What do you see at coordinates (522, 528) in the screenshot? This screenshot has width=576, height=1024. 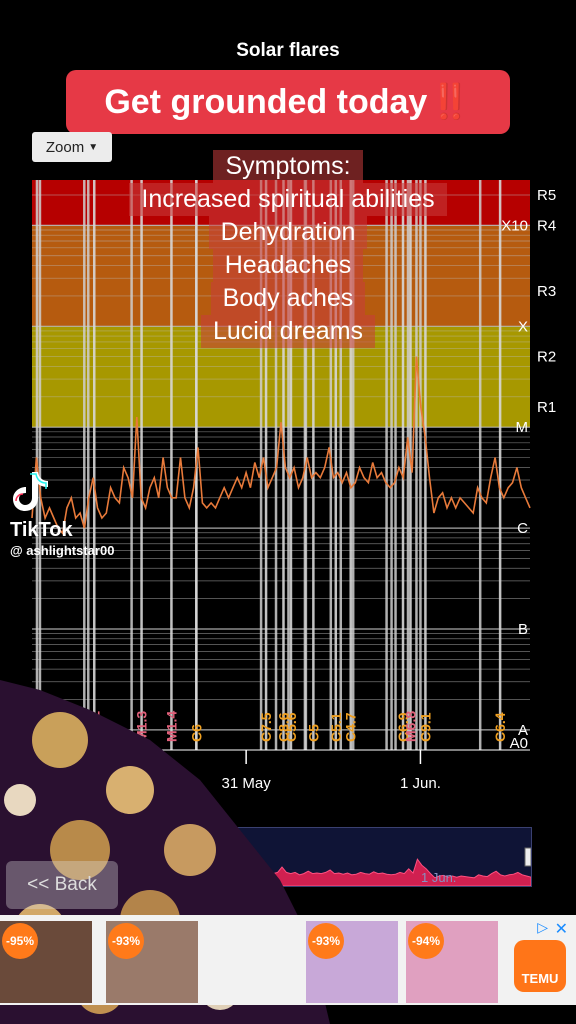 I see `y-class-label: C` at bounding box center [522, 528].